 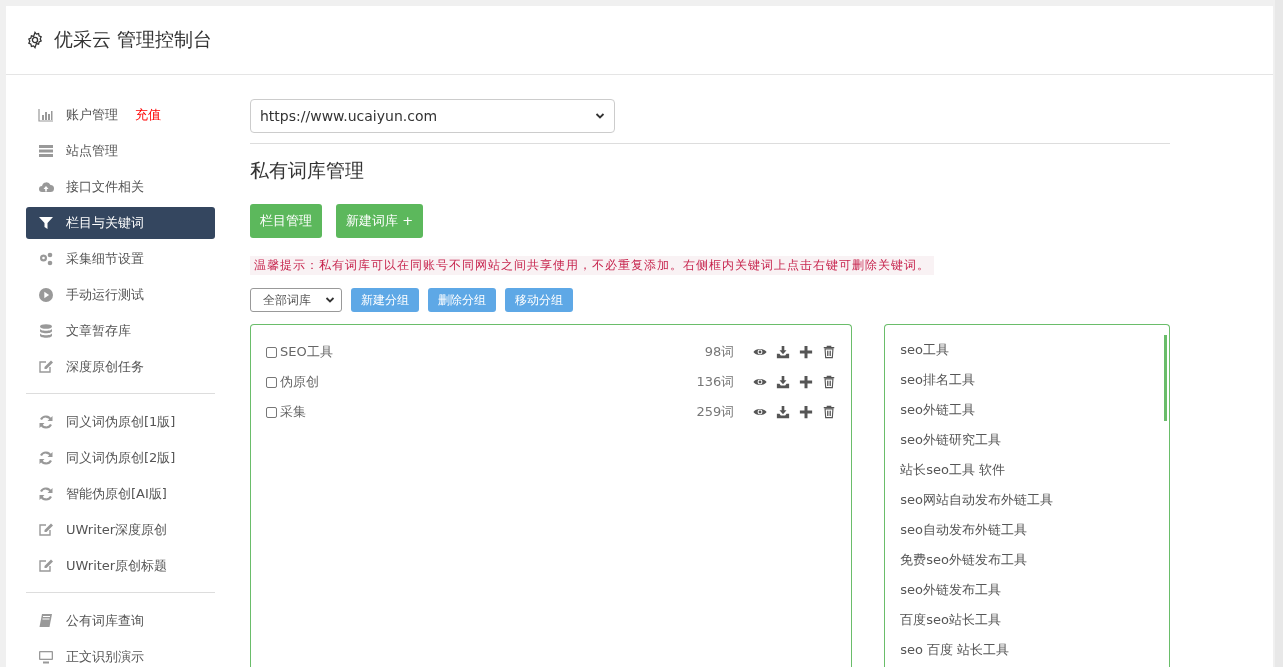 What do you see at coordinates (1034, 652) in the screenshot?
I see `keyword-item: seo 百度 站长工具` at bounding box center [1034, 652].